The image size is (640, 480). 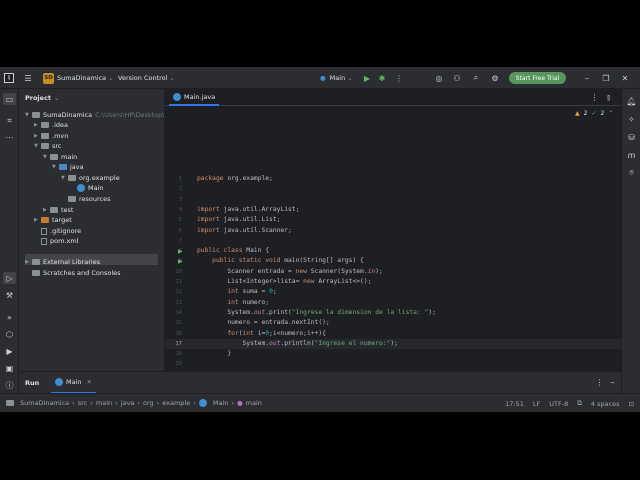 I want to click on maven-icon: m, so click(x=631, y=155).